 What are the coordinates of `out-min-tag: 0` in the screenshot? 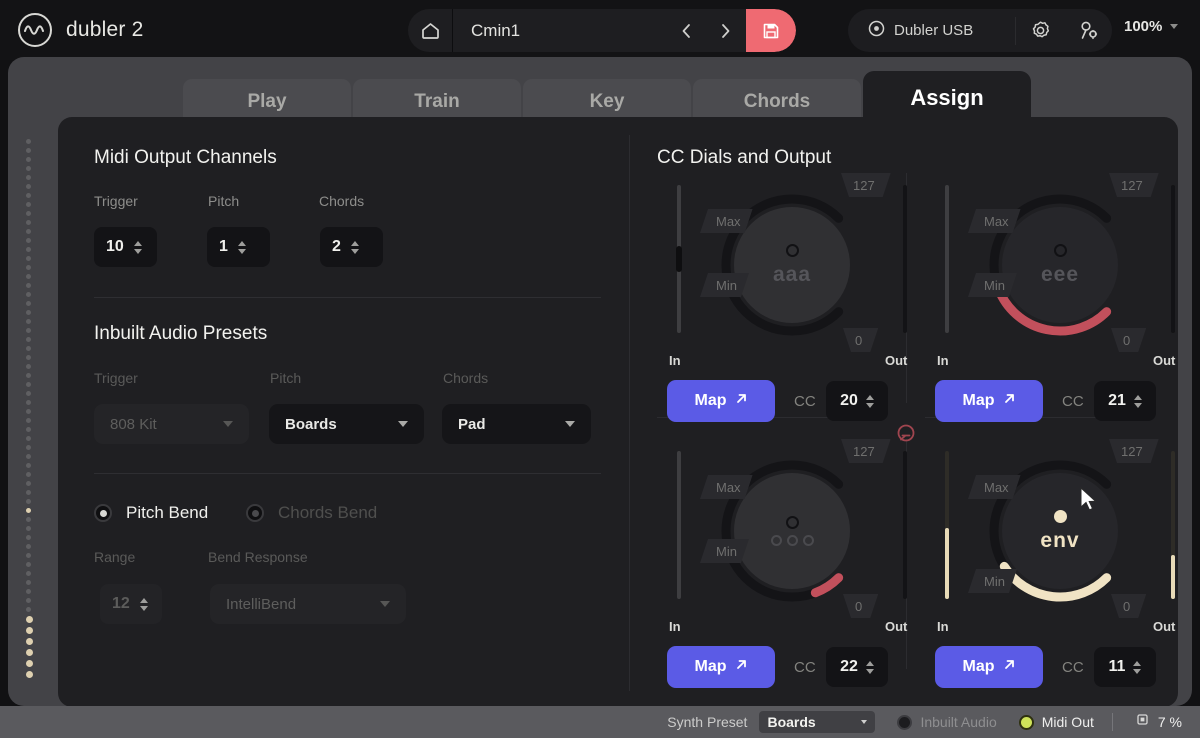 It's located at (860, 606).